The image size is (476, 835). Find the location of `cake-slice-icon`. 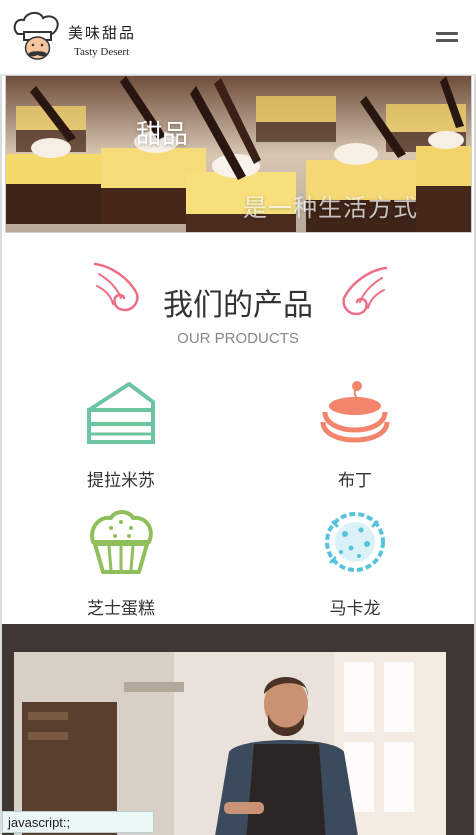

cake-slice-icon is located at coordinates (121, 413).